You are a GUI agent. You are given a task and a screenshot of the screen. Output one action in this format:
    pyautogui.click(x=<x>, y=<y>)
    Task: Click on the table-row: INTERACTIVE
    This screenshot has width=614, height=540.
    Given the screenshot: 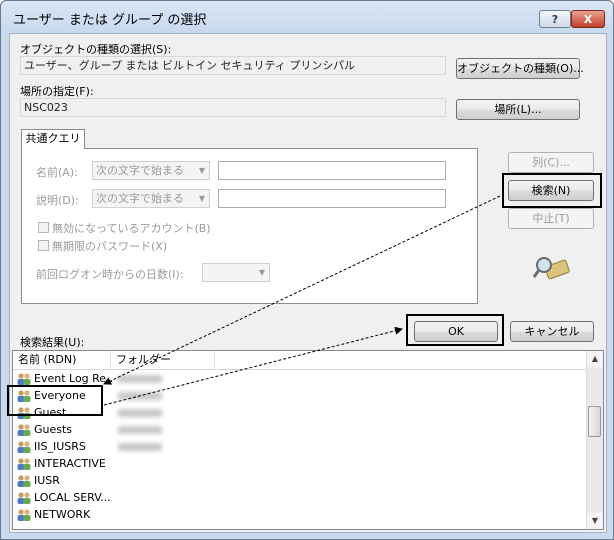 What is the action you would take?
    pyautogui.click(x=302, y=464)
    